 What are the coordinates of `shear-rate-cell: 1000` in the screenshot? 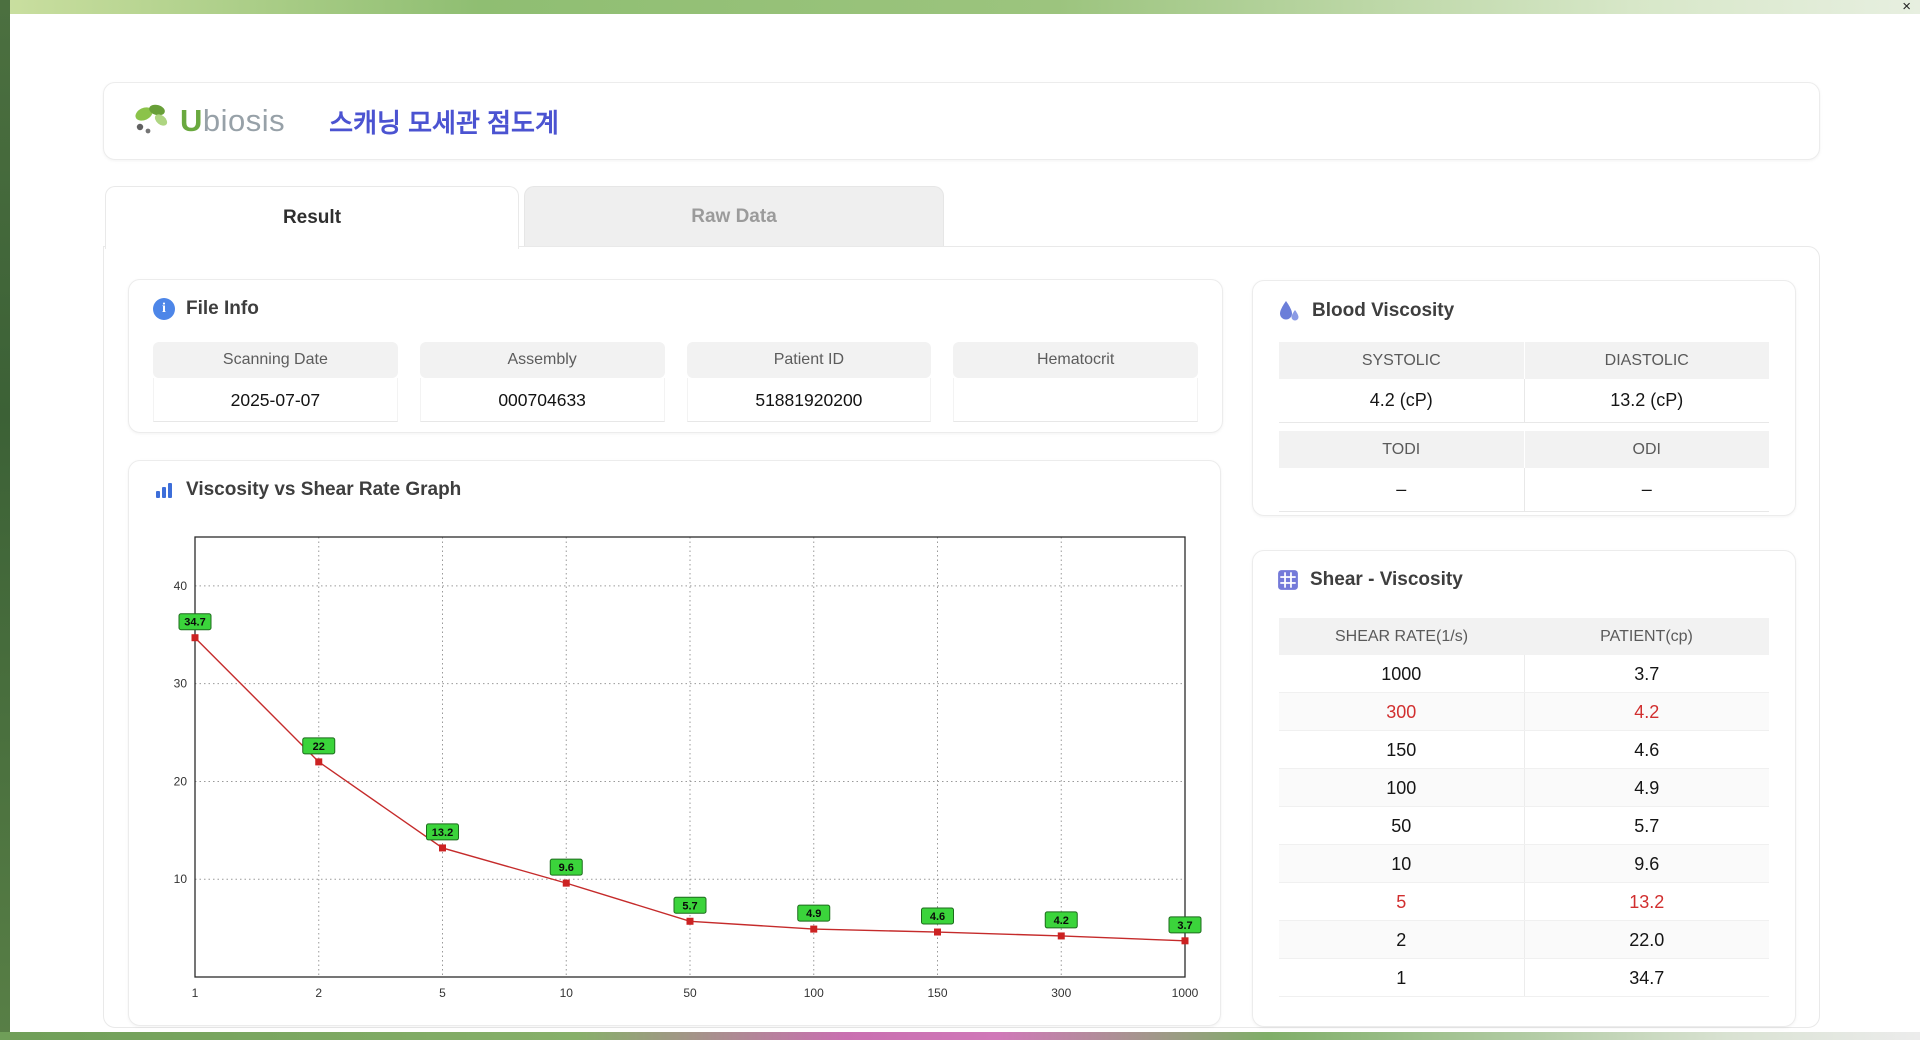 It's located at (1401, 674).